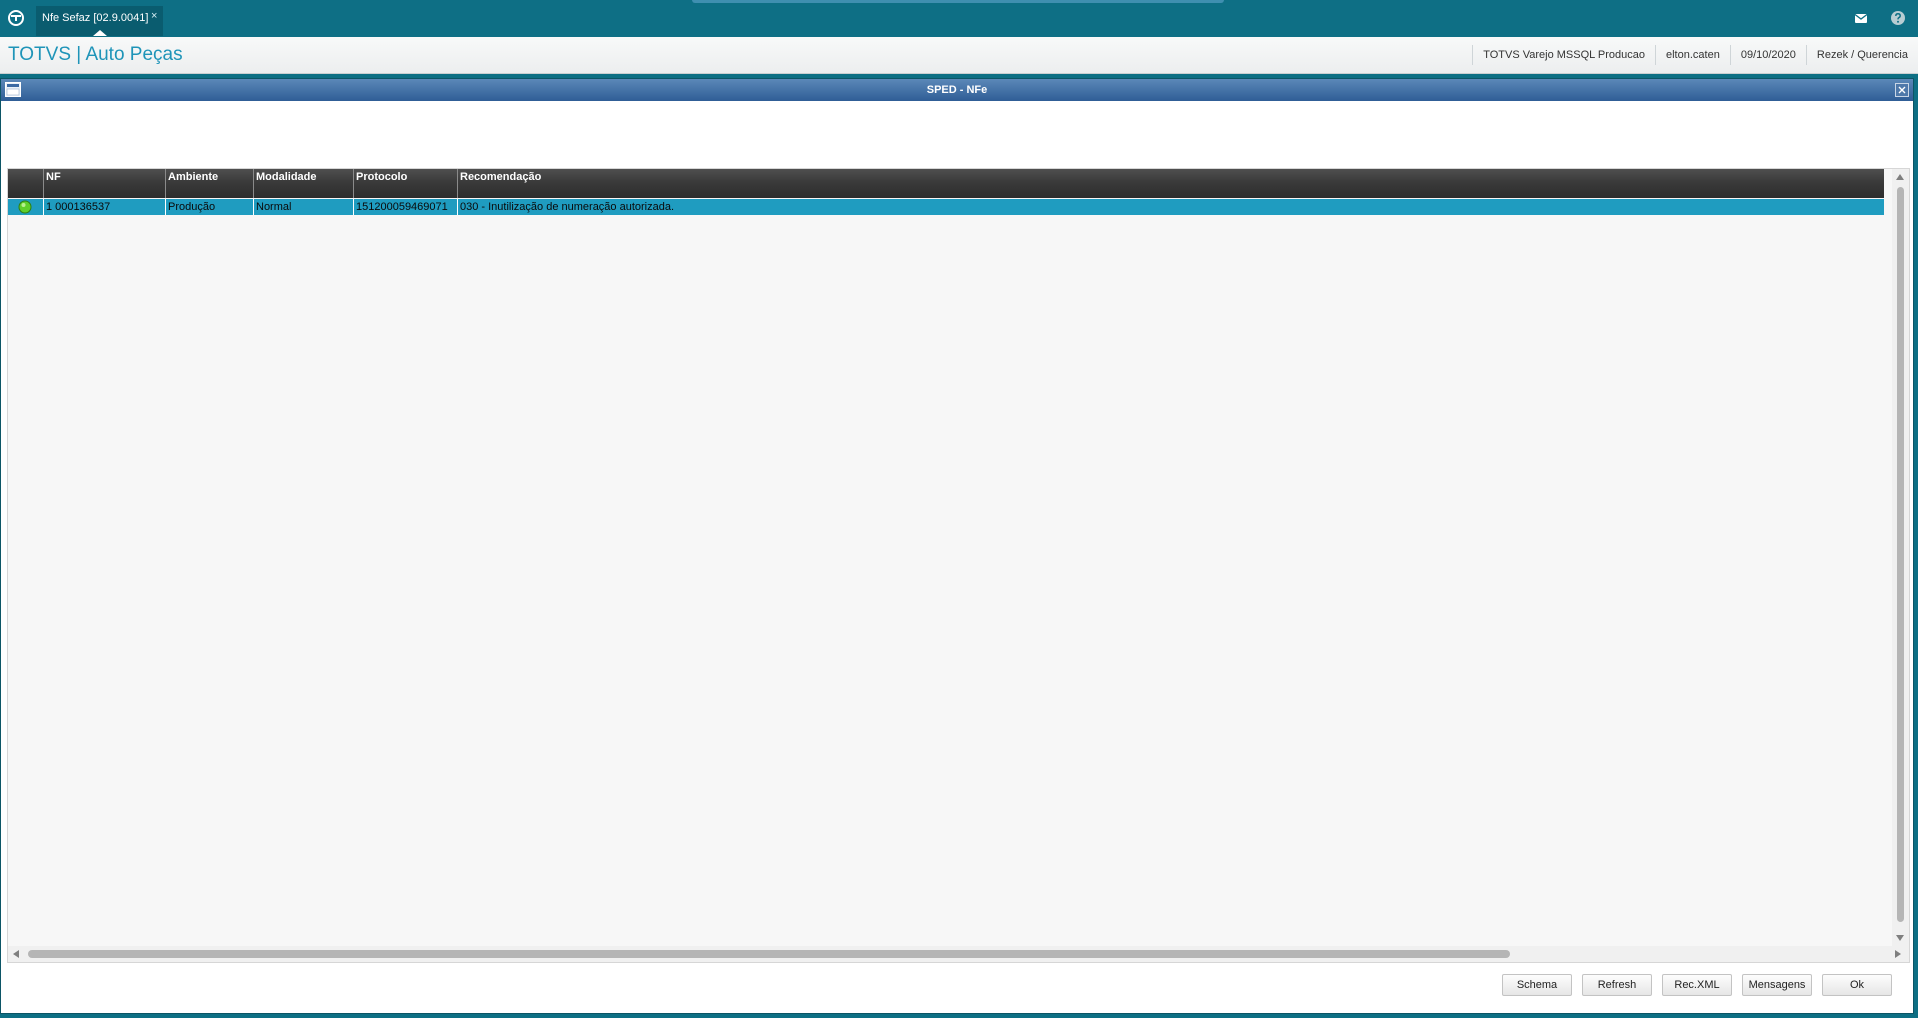 The height and width of the screenshot is (1018, 1918). What do you see at coordinates (1861, 18) in the screenshot?
I see `mail-icon` at bounding box center [1861, 18].